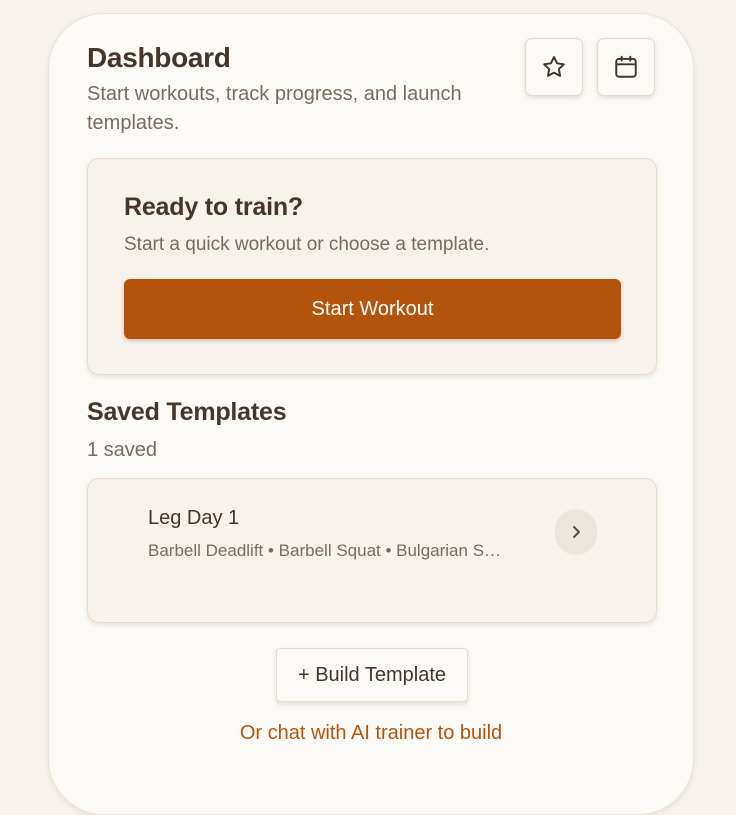 This screenshot has width=736, height=815. Describe the element at coordinates (213, 207) in the screenshot. I see `hero-title: Ready to train?` at that location.